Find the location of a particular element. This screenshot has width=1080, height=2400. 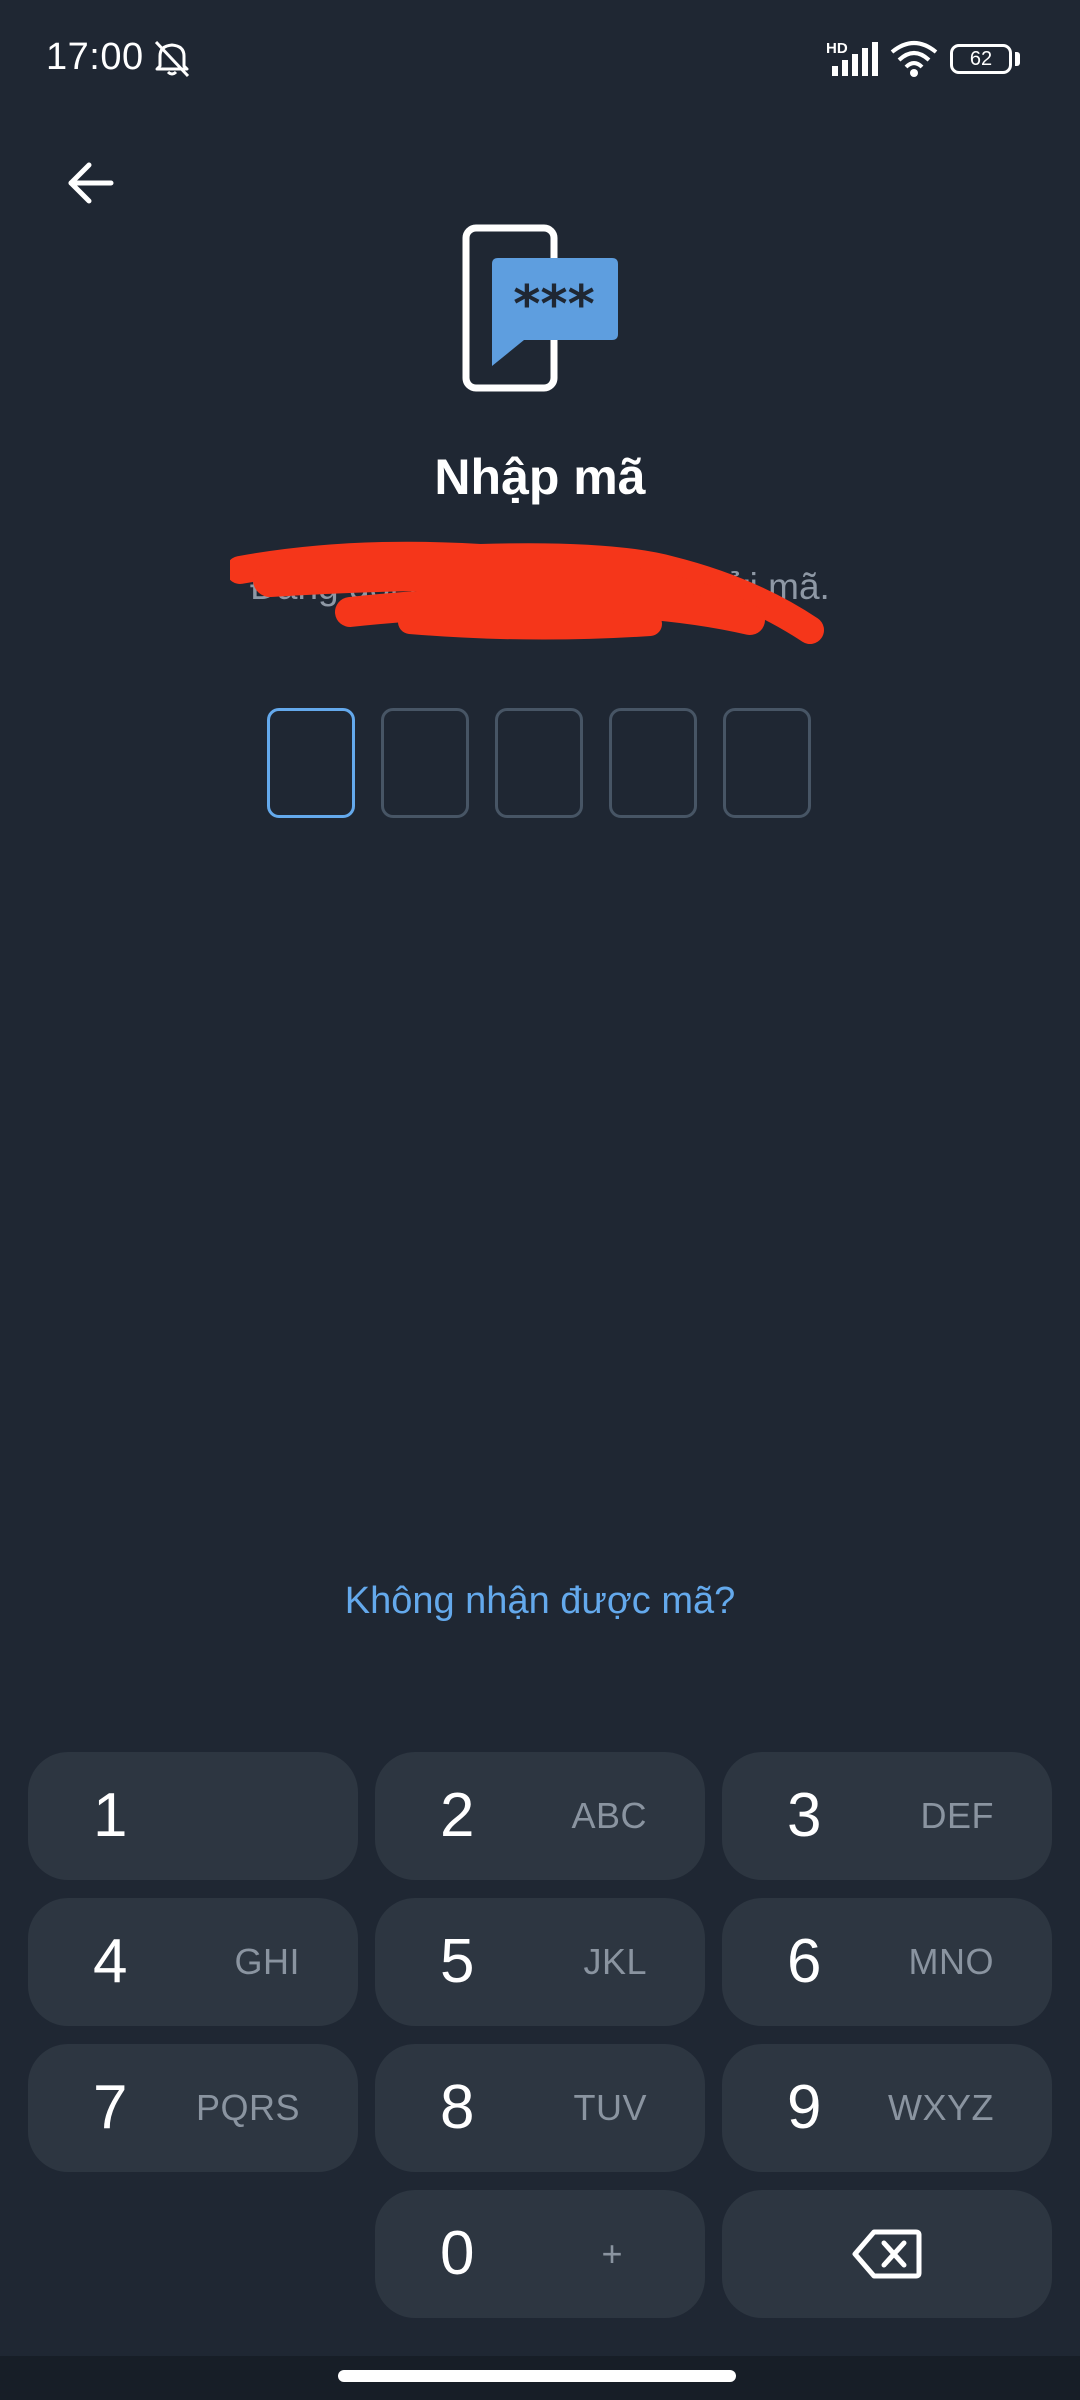

home-indicator is located at coordinates (537, 2376).